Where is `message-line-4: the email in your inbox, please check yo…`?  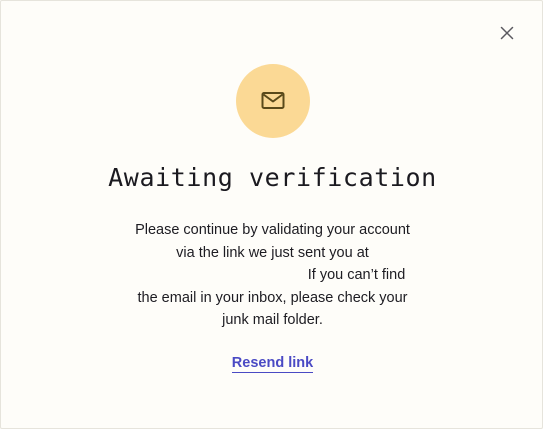
message-line-4: the email in your inbox, please check yo… is located at coordinates (272, 297).